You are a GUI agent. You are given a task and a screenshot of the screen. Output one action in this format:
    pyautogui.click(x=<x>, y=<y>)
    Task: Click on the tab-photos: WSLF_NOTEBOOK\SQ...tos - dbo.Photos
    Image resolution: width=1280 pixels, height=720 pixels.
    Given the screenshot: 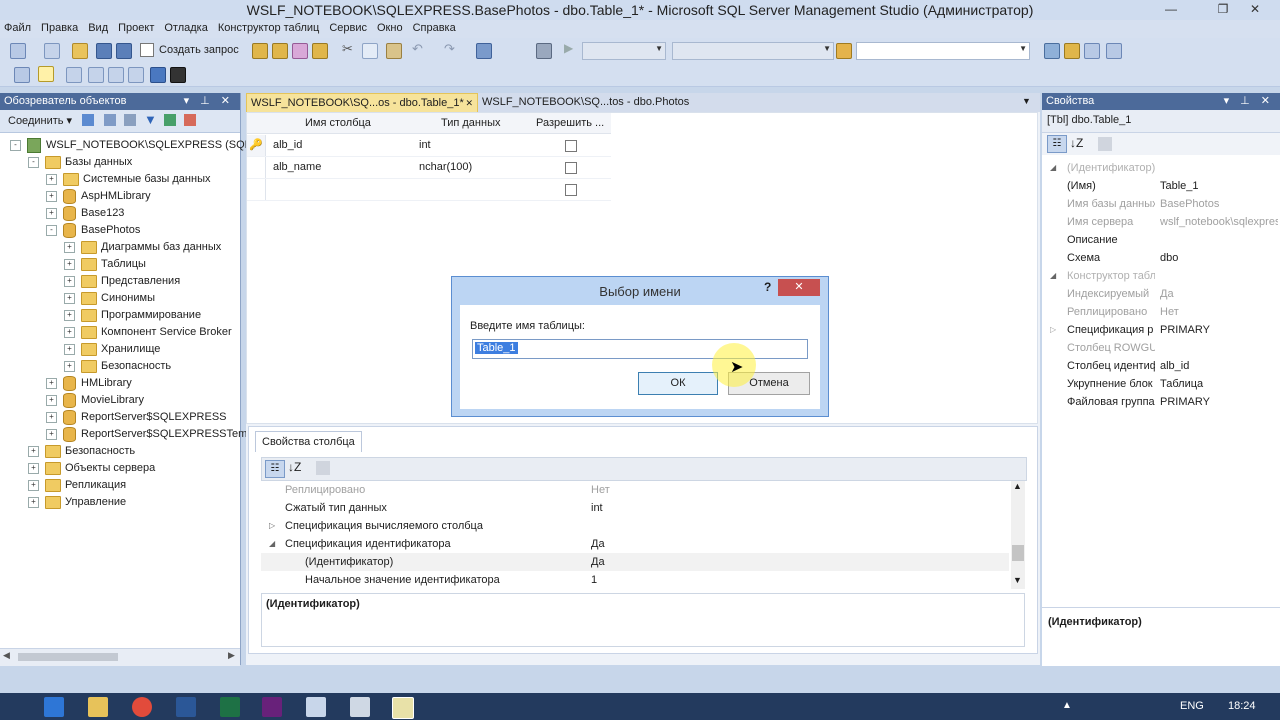 What is the action you would take?
    pyautogui.click(x=590, y=102)
    